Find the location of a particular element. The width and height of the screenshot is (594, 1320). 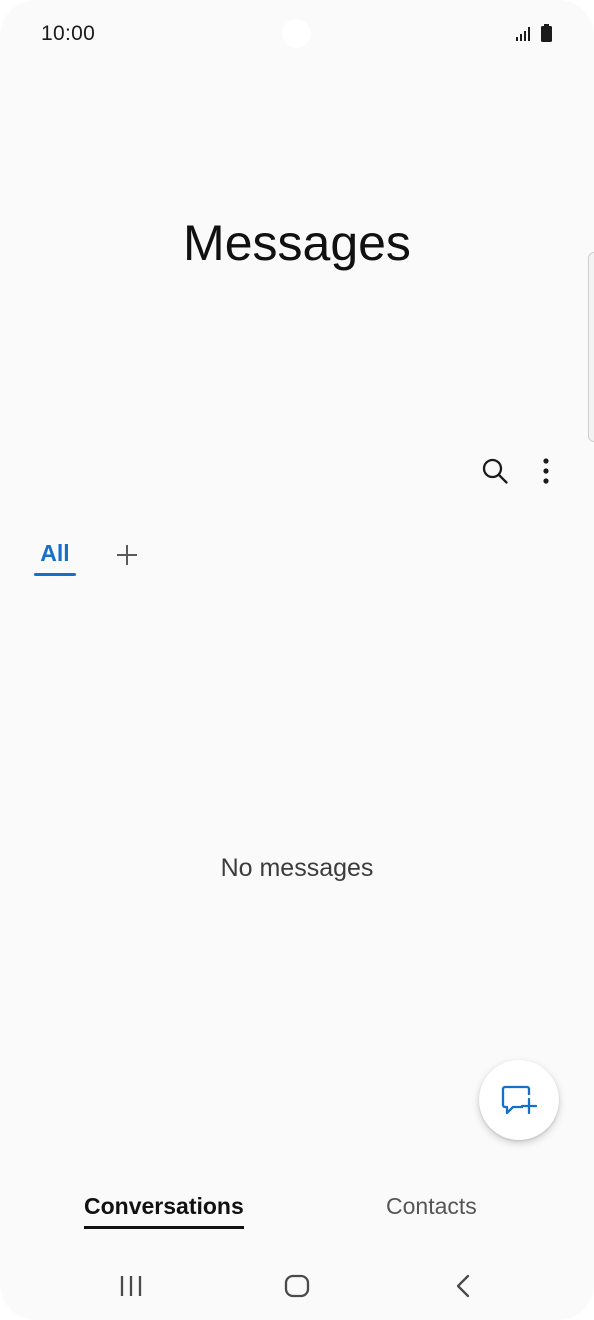

new-message-icon is located at coordinates (519, 1100).